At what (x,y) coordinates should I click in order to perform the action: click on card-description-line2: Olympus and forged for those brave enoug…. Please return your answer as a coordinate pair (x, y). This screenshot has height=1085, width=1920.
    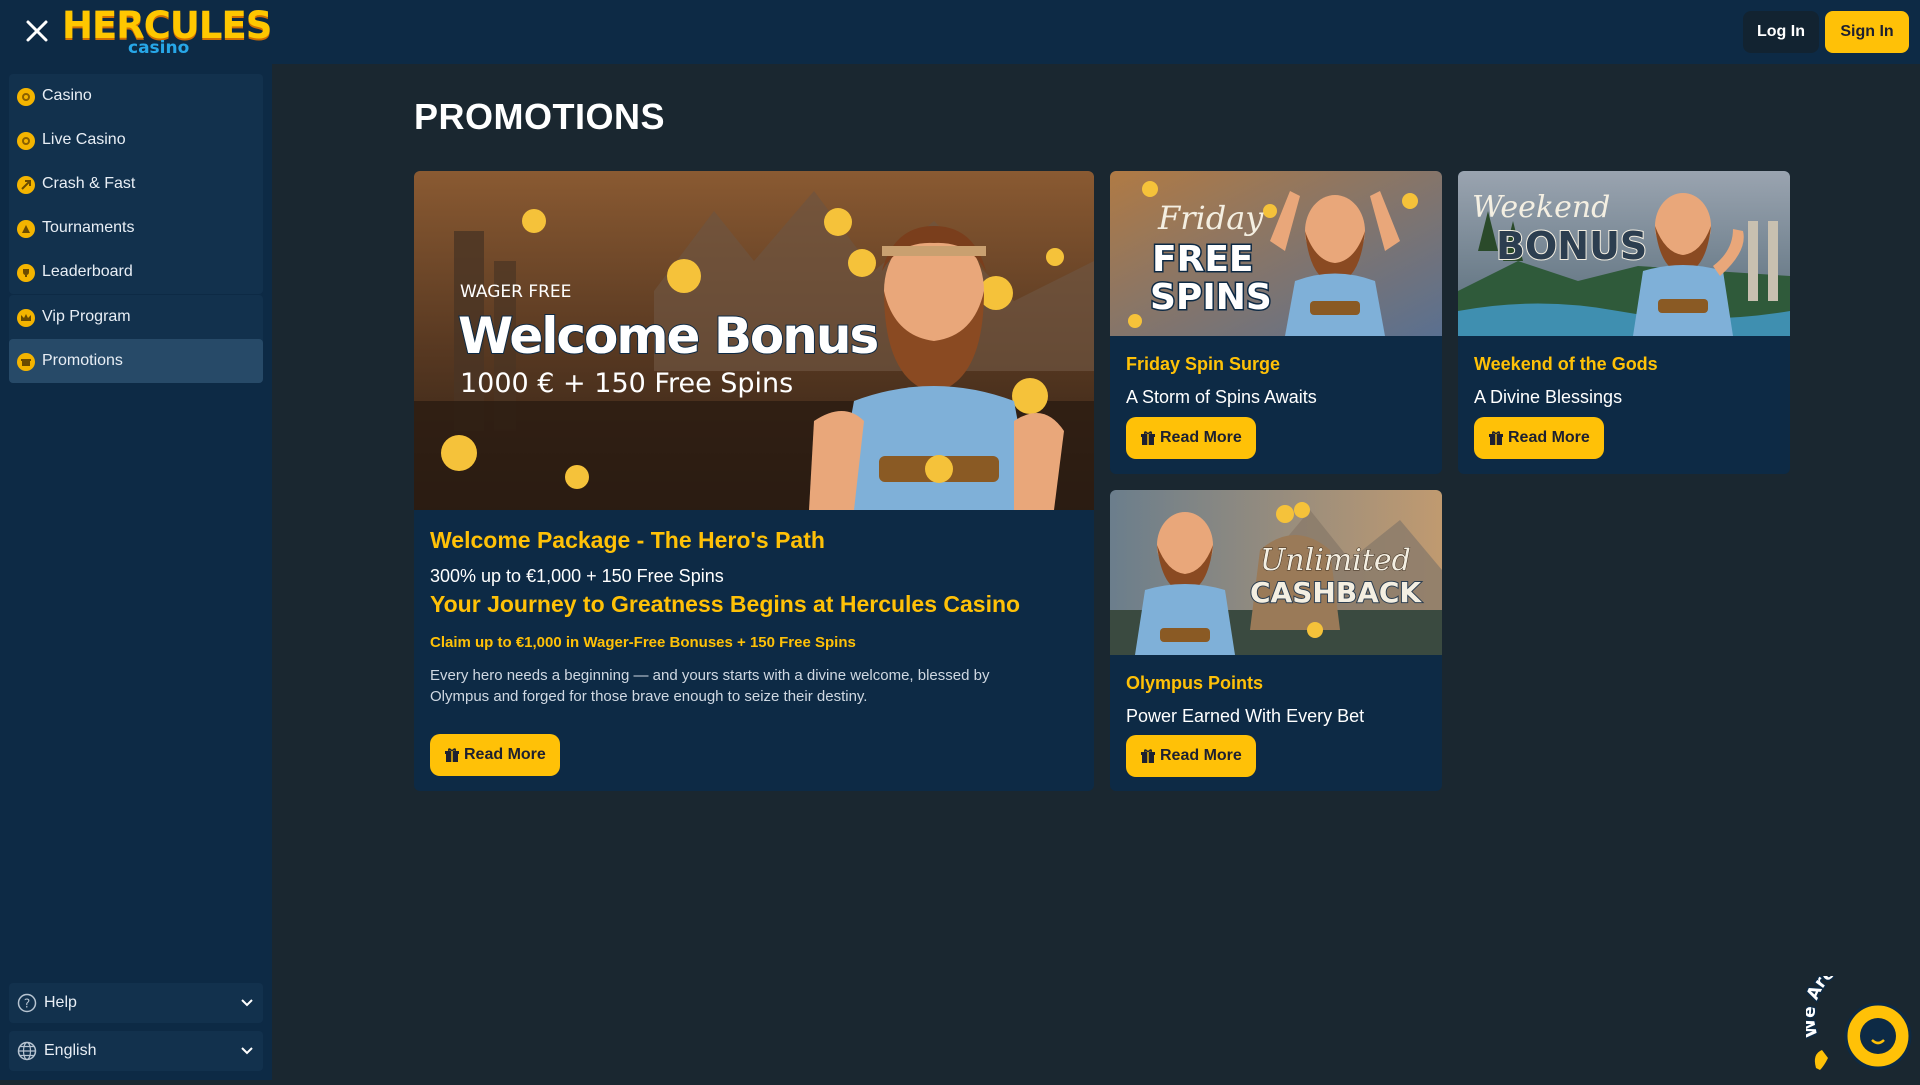
    Looking at the image, I should click on (649, 696).